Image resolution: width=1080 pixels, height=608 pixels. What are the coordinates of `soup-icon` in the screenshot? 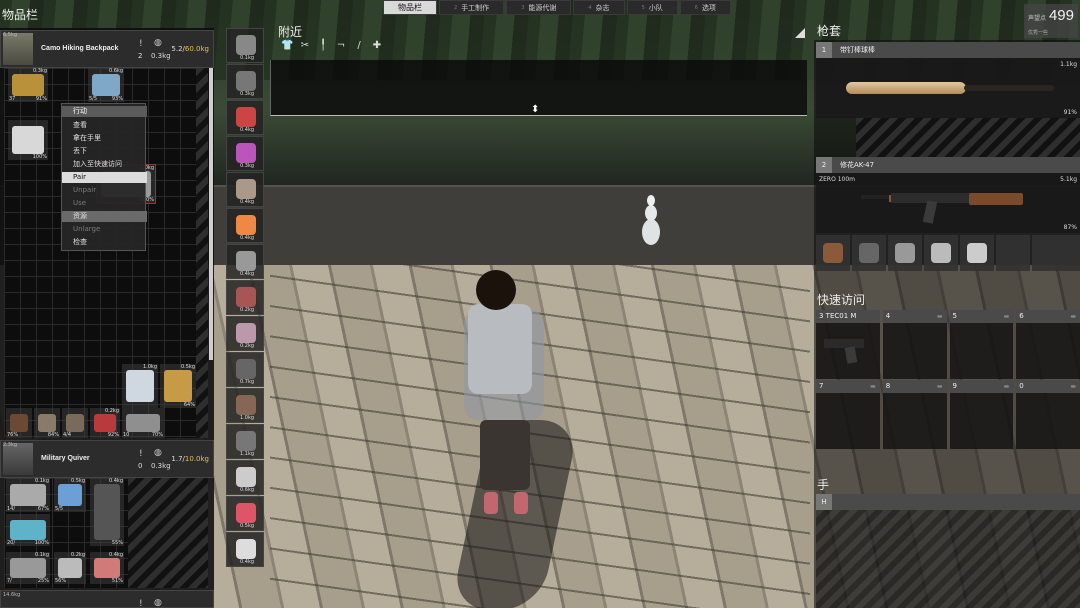 It's located at (105, 423).